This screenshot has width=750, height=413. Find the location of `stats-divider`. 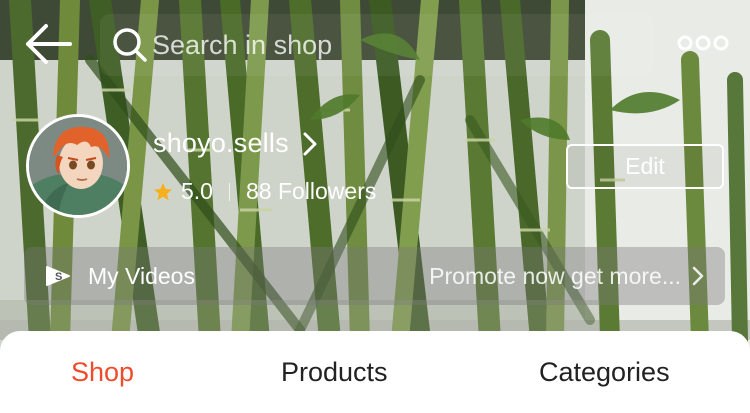

stats-divider is located at coordinates (229, 191).